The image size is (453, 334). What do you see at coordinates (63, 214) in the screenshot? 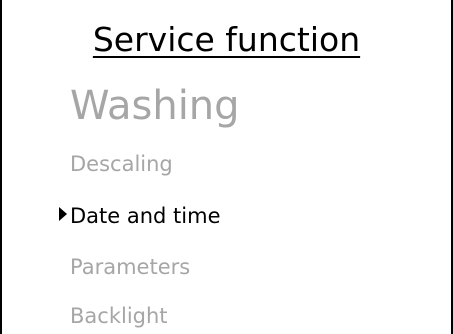
I see `selection-cursor-icon` at bounding box center [63, 214].